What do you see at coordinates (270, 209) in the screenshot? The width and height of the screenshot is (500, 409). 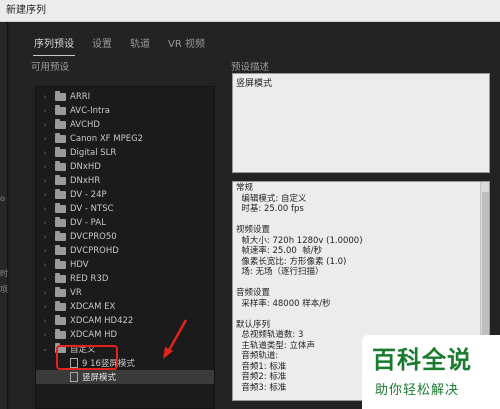 I see `preset-detail-line: 时基: 25.00 fps` at bounding box center [270, 209].